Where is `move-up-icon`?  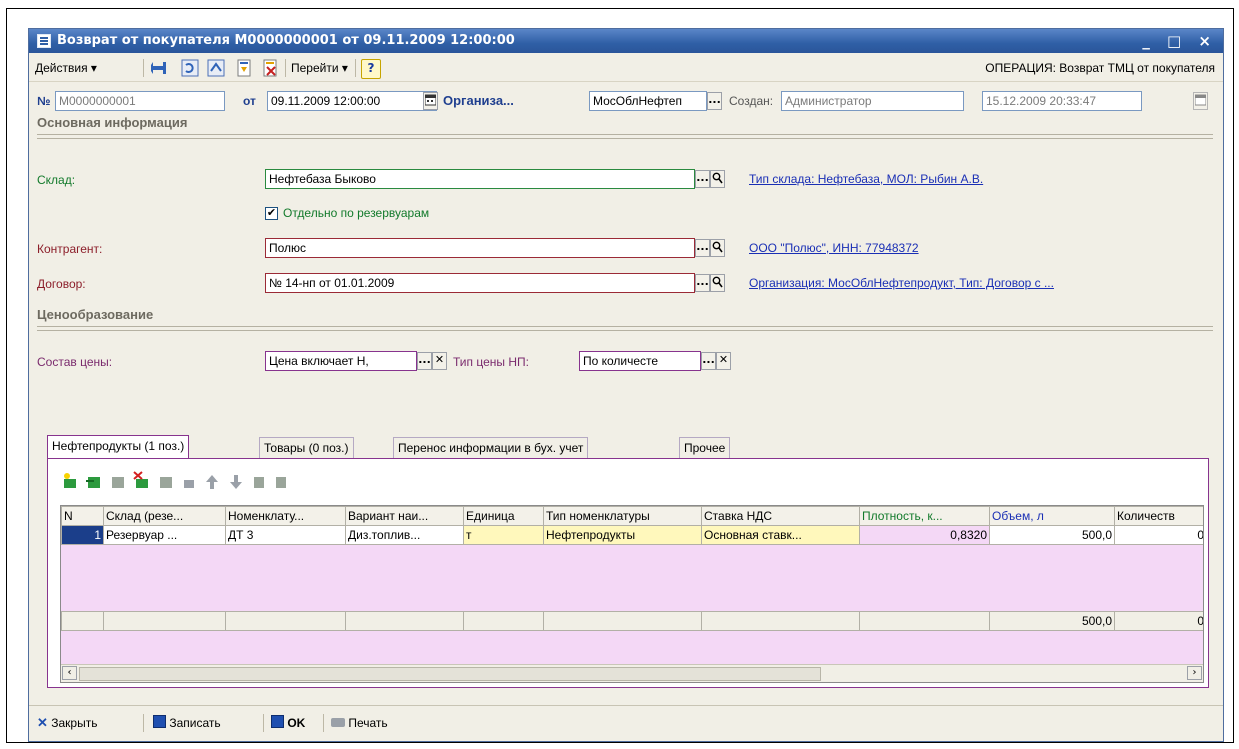
move-up-icon is located at coordinates (212, 482).